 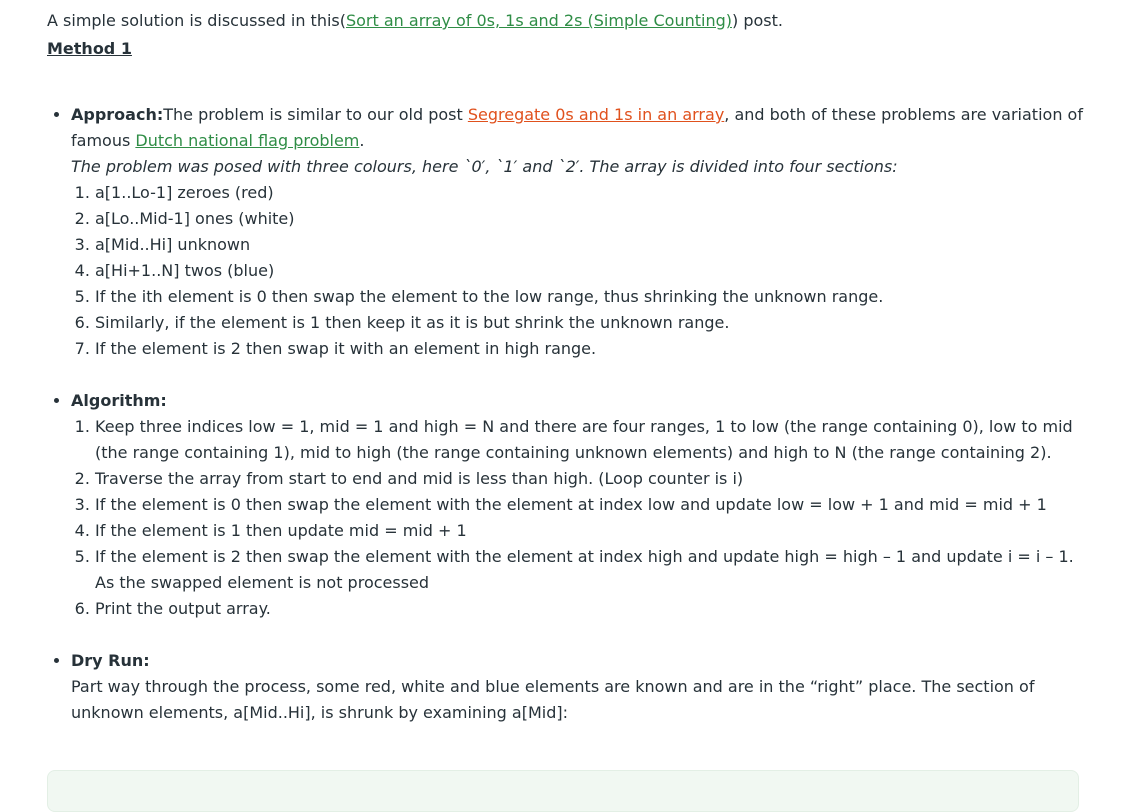 What do you see at coordinates (315, 114) in the screenshot?
I see `approach-text-1: The problem is similar to our old post` at bounding box center [315, 114].